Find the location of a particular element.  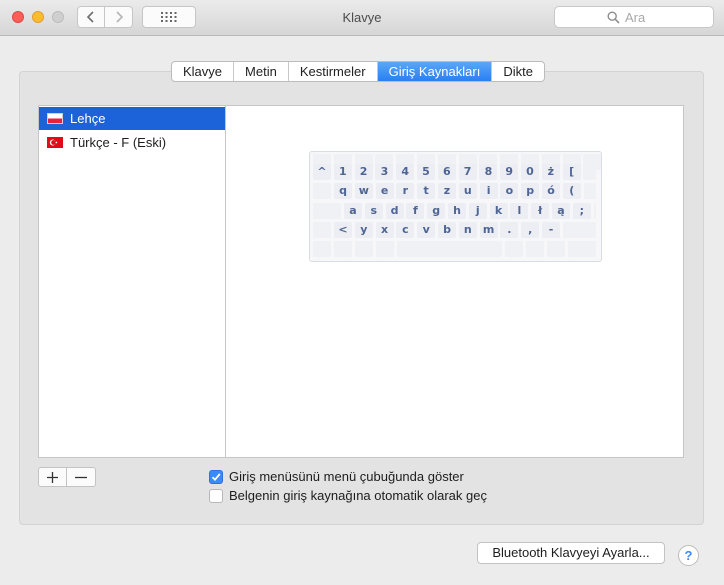

keyboard-key: 4 is located at coordinates (405, 172).